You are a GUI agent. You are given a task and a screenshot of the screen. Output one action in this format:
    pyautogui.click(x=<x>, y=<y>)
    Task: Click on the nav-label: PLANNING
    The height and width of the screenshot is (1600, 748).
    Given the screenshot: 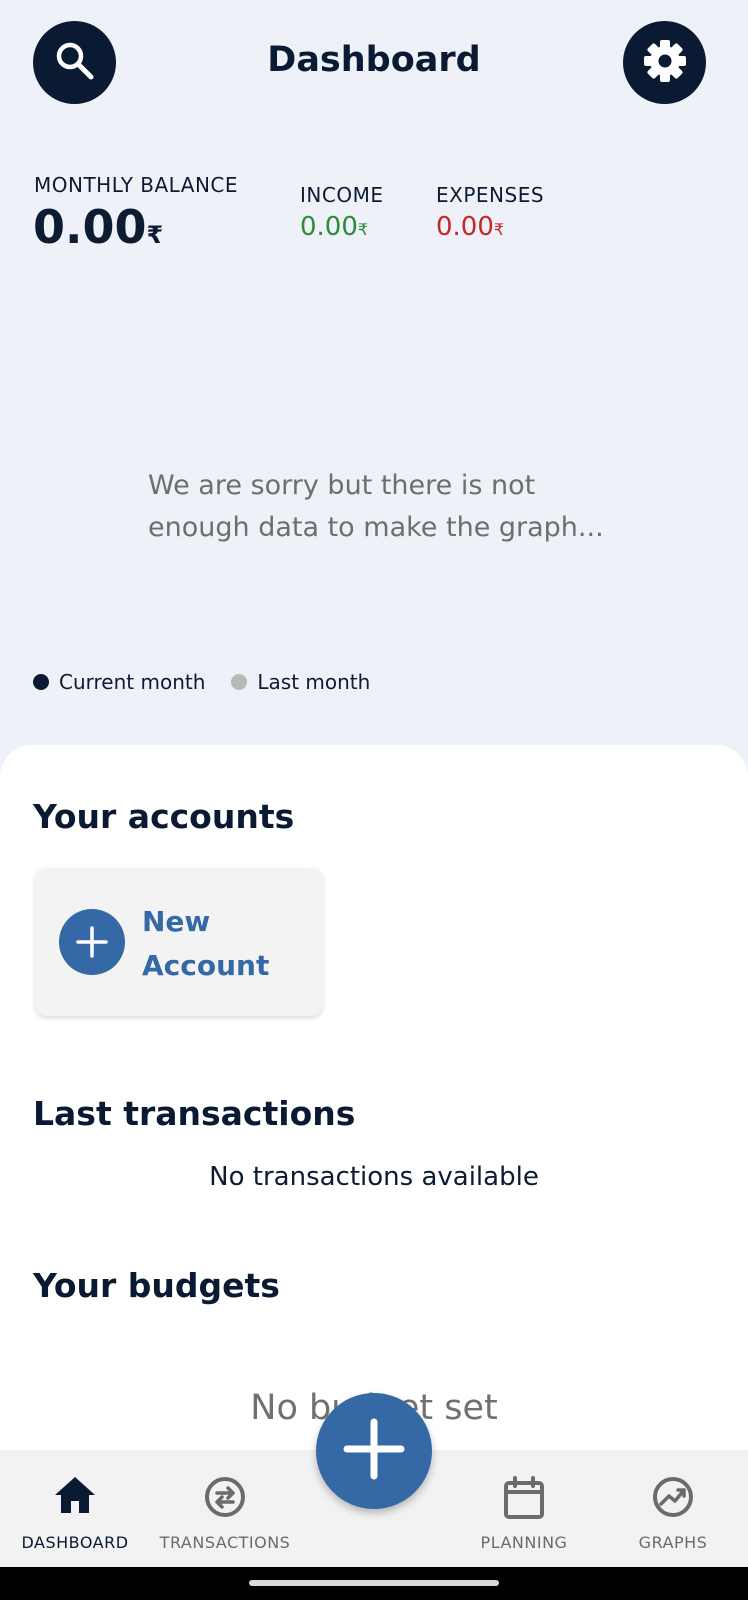 What is the action you would take?
    pyautogui.click(x=524, y=1542)
    